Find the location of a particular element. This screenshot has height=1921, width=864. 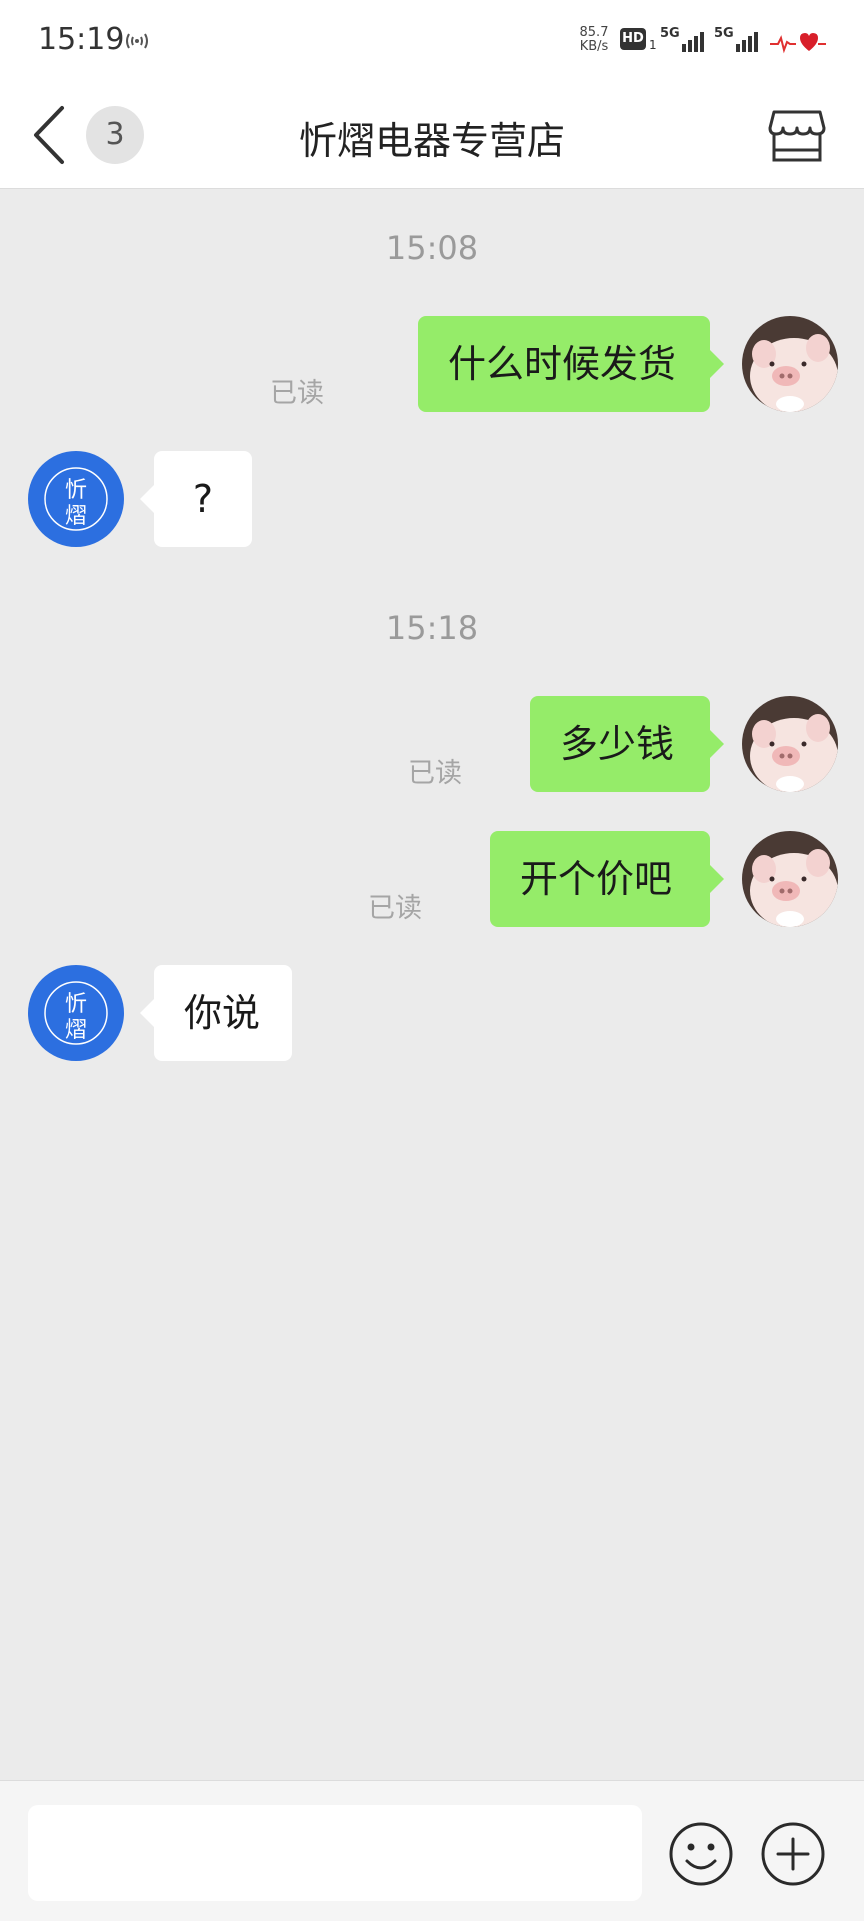

more-button is located at coordinates (793, 1854).